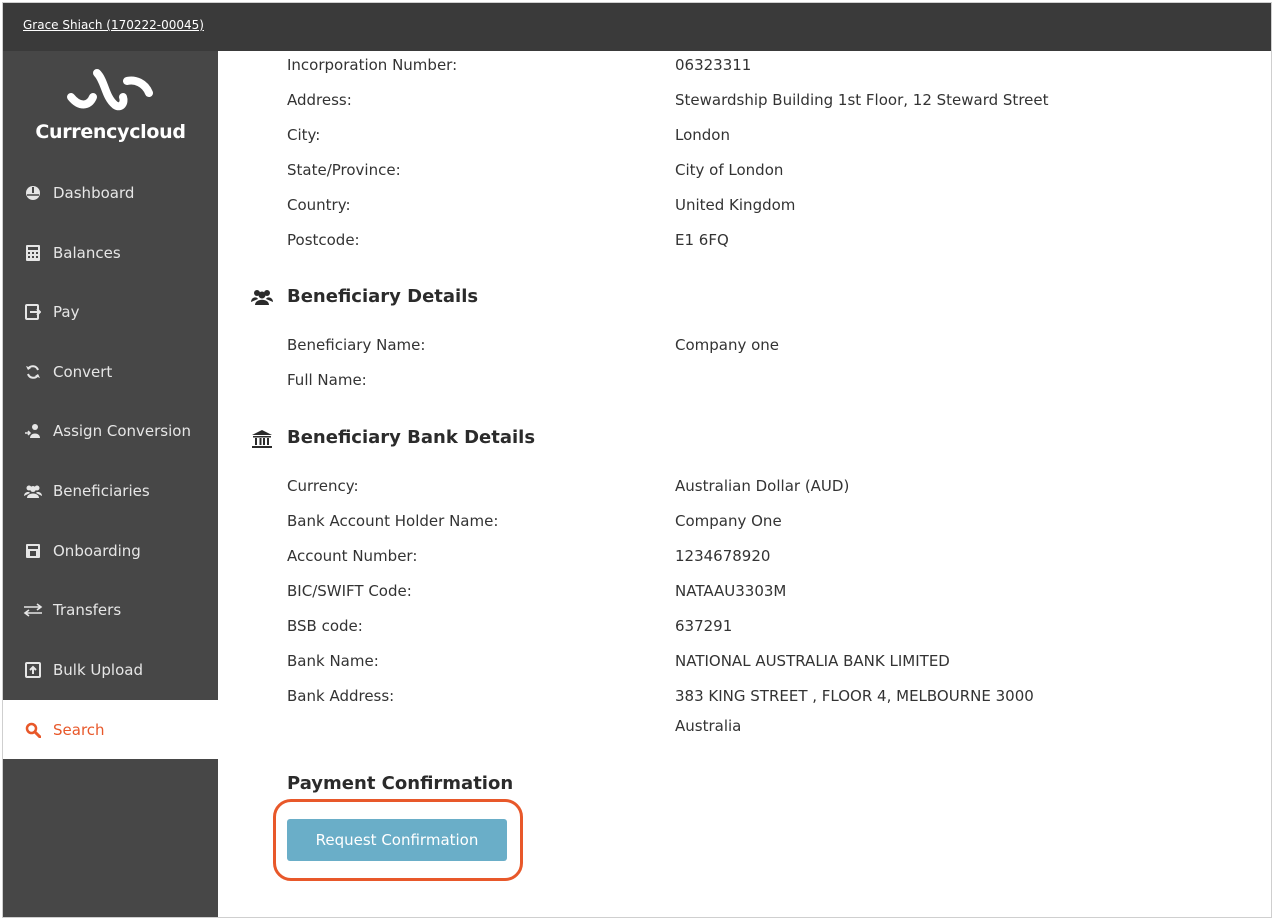 The width and height of the screenshot is (1274, 920). What do you see at coordinates (327, 380) in the screenshot?
I see `detail-label: Full Name:` at bounding box center [327, 380].